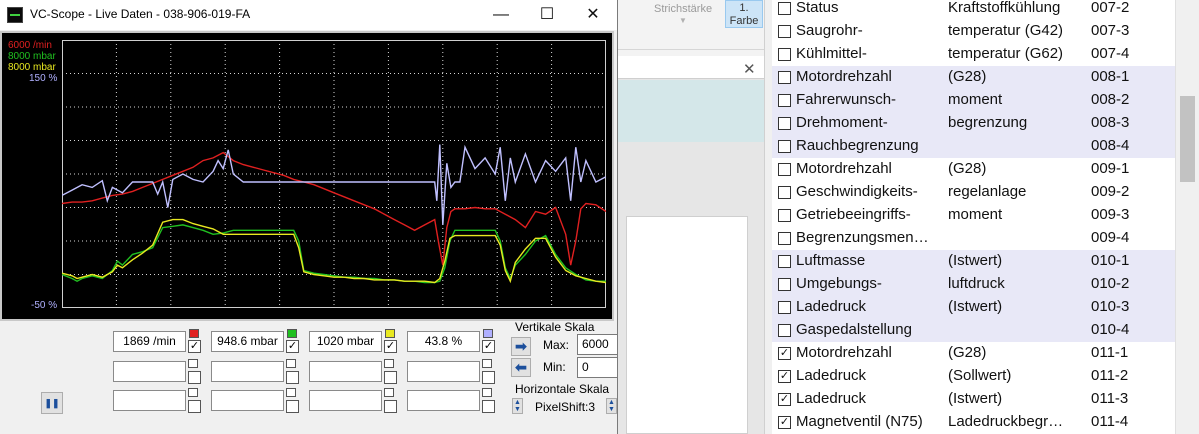 The image size is (1199, 434). I want to click on channel-8-color-swatch, so click(487, 363).